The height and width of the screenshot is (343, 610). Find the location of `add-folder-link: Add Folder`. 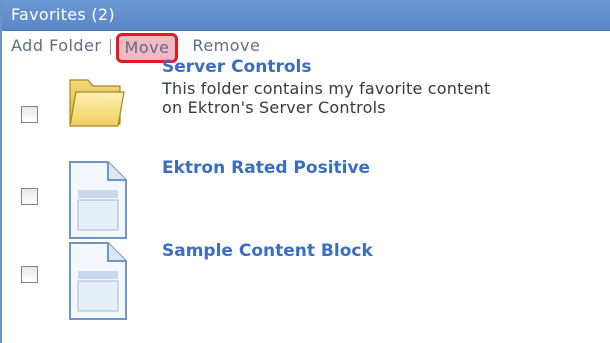

add-folder-link: Add Folder is located at coordinates (56, 45).